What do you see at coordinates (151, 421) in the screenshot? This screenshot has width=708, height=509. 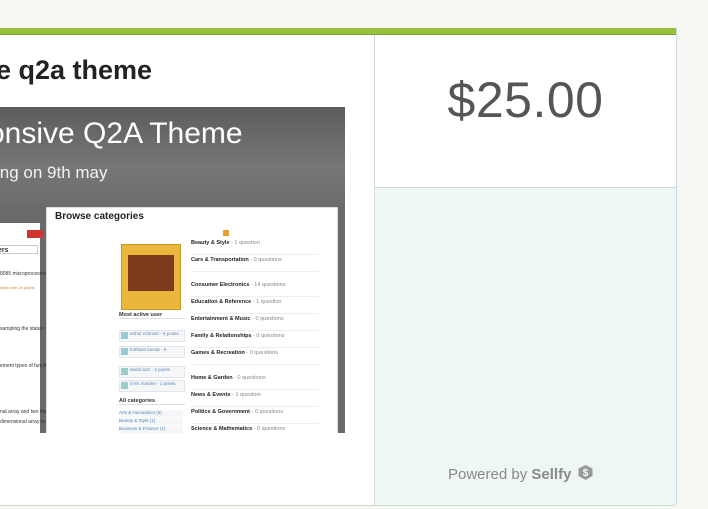 I see `all-category-item: Beauty & Style (1)` at bounding box center [151, 421].